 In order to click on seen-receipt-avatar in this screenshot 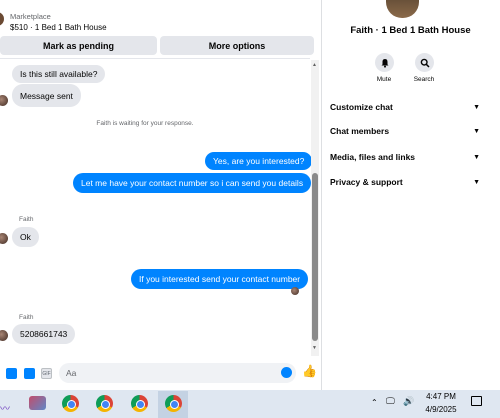, I will do `click(295, 291)`.